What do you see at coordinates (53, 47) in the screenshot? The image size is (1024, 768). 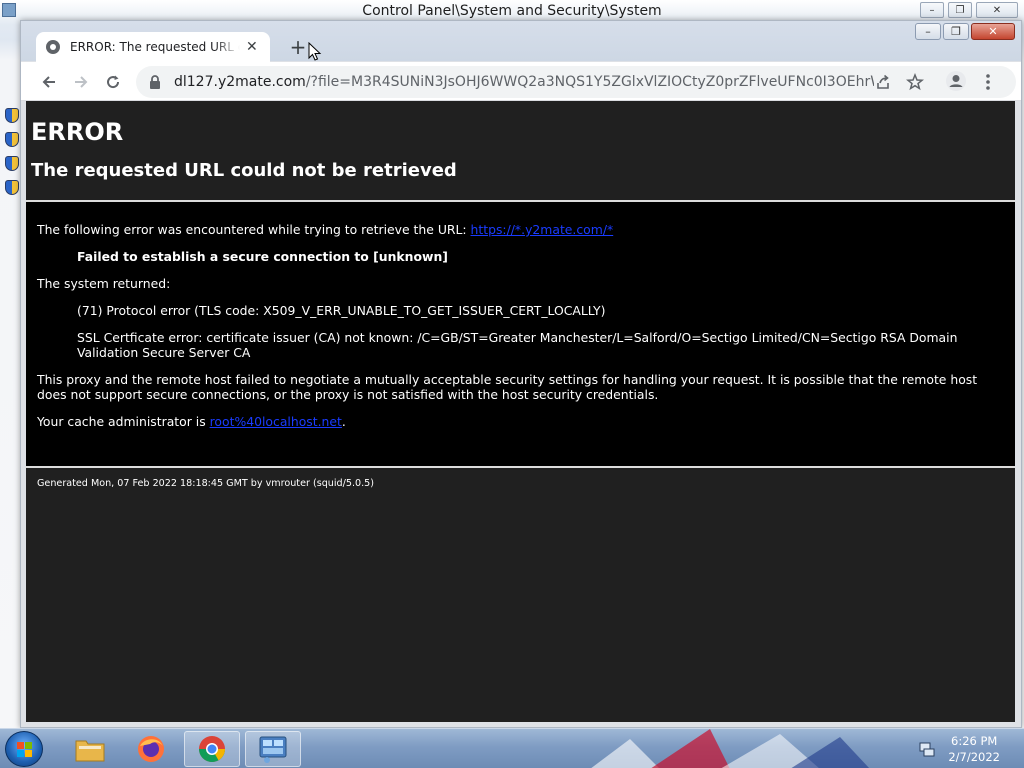 I see `globe-icon` at bounding box center [53, 47].